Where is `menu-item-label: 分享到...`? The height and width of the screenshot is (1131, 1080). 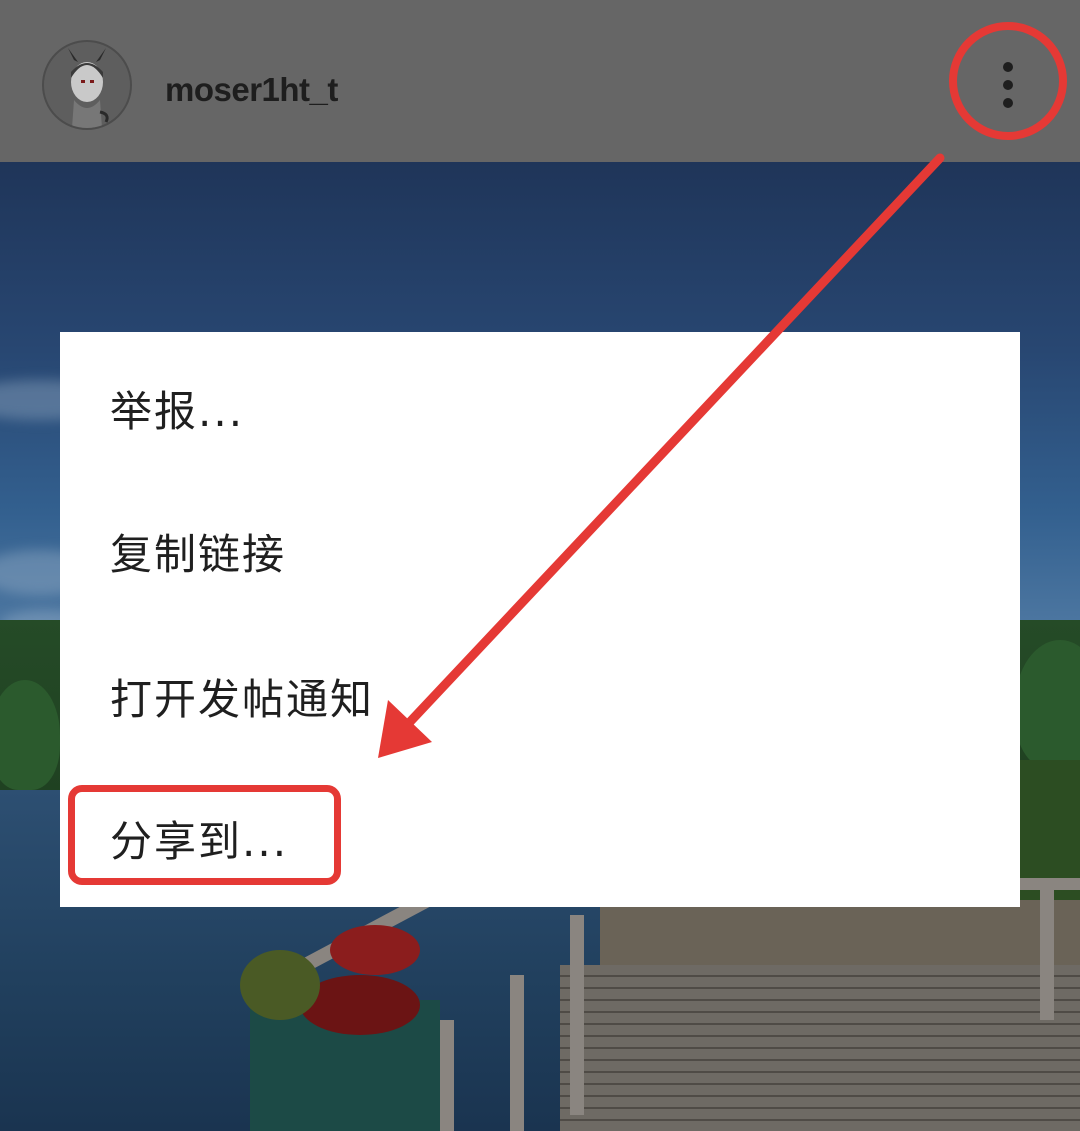
menu-item-label: 分享到... is located at coordinates (199, 841).